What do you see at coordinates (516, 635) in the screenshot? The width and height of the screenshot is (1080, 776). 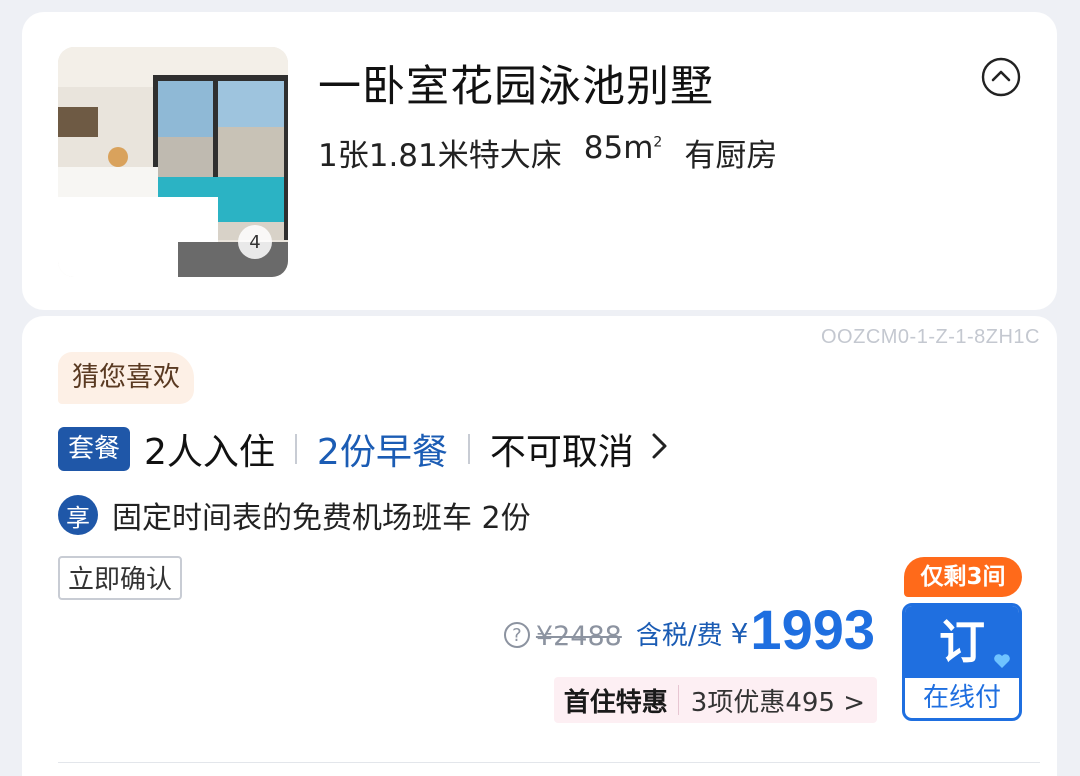 I see `help-question-icon: ?` at bounding box center [516, 635].